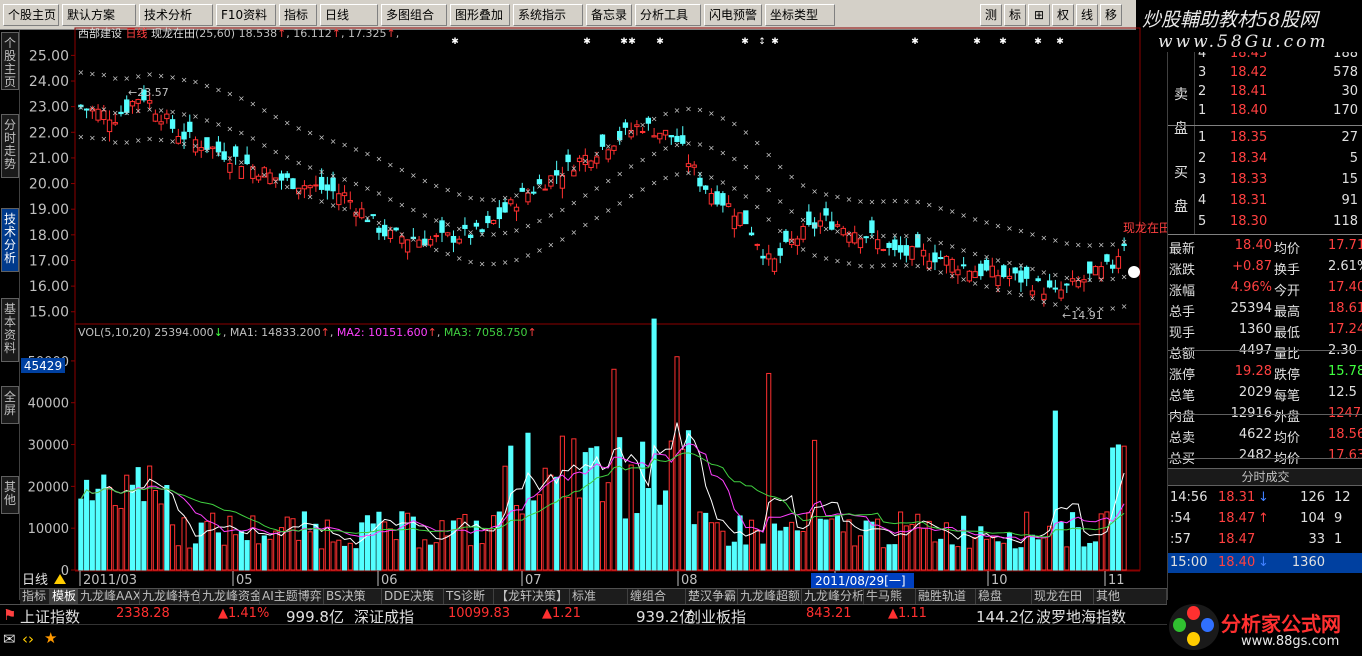  I want to click on btab-indicator: 指标, so click(35, 596).